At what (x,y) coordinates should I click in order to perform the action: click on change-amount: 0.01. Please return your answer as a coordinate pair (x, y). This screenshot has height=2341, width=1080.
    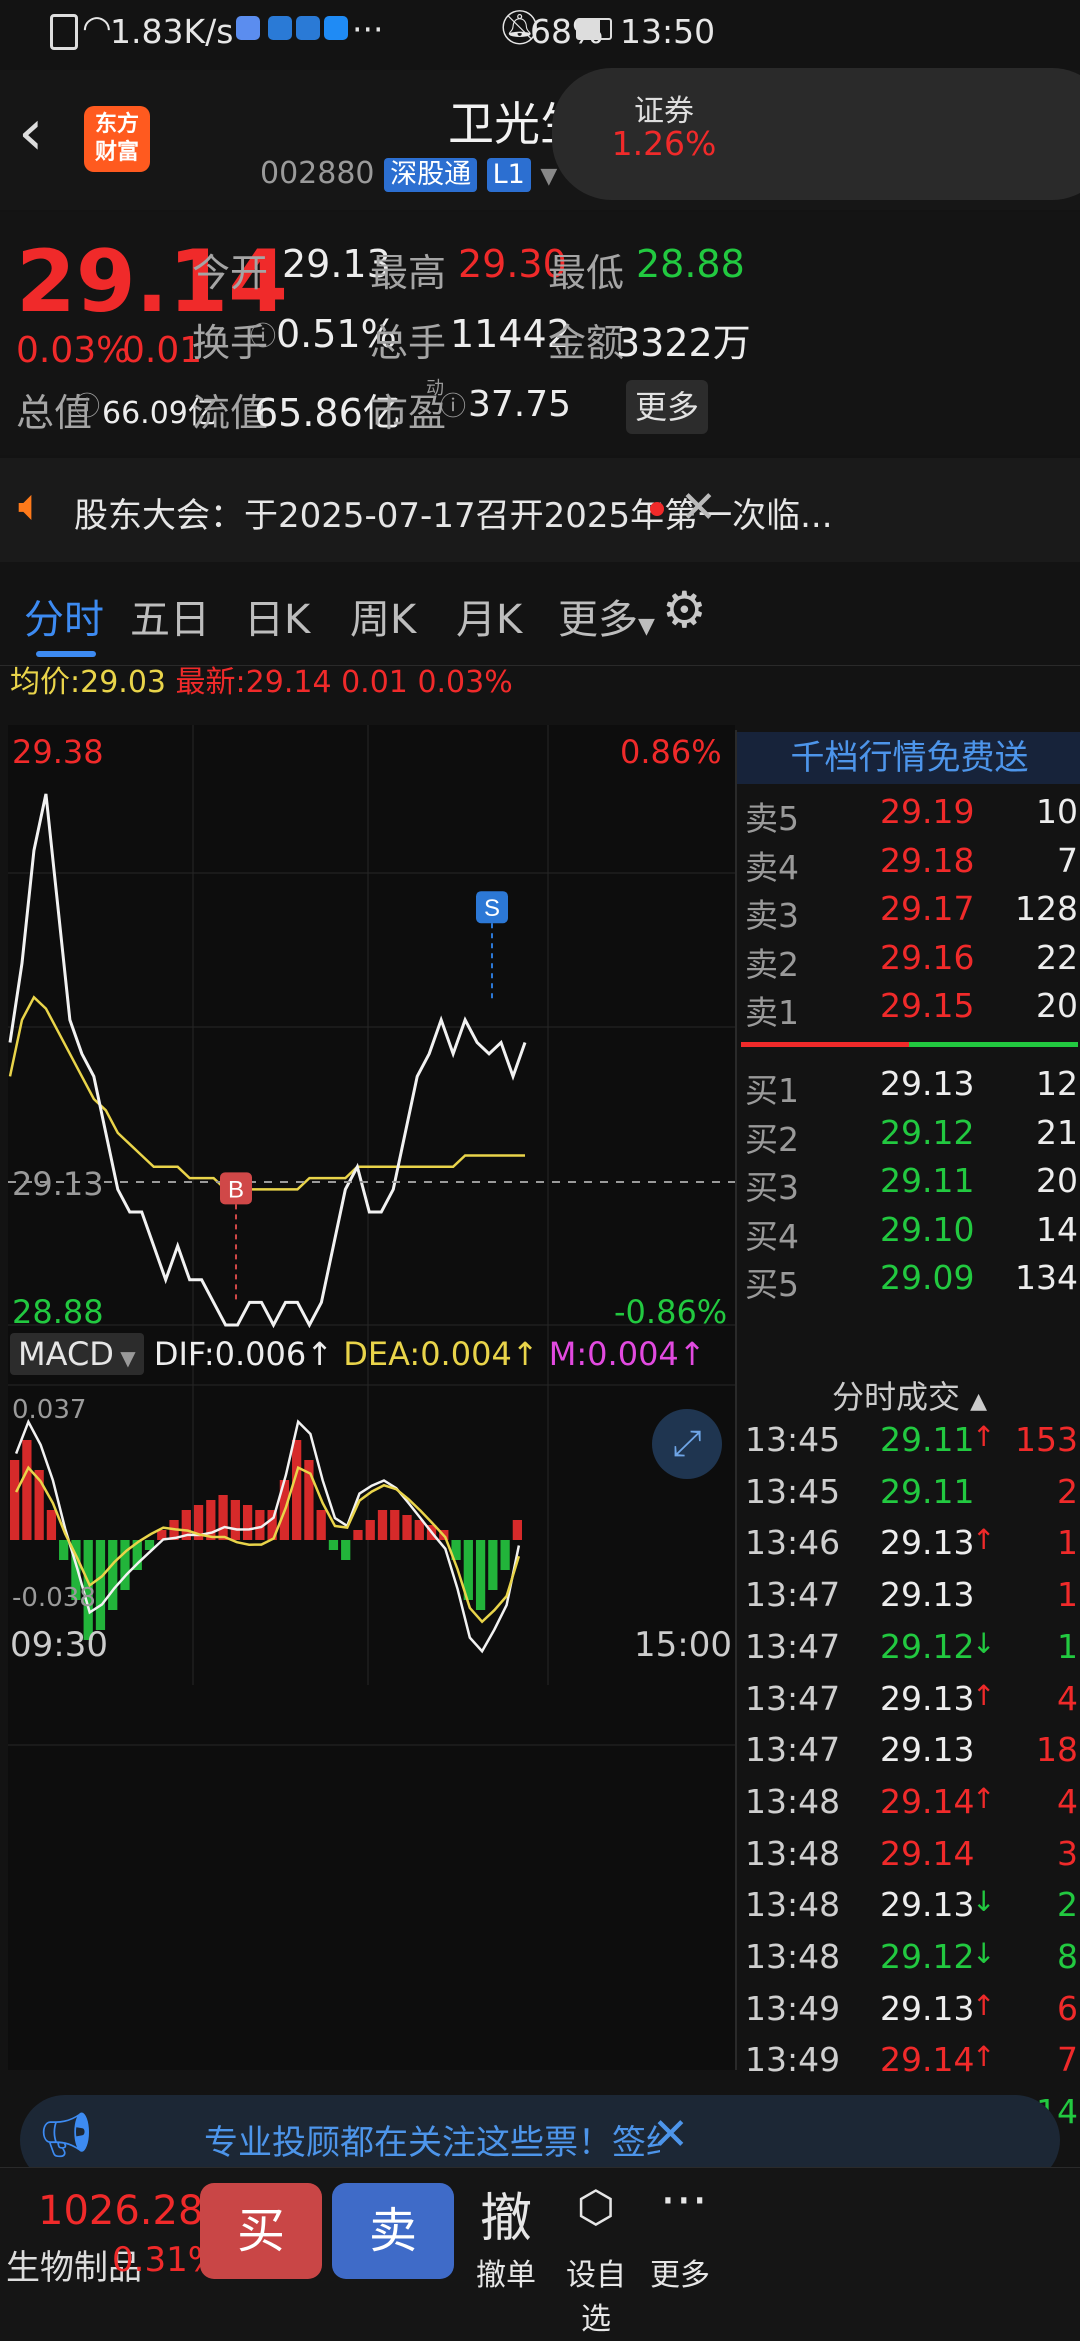
    Looking at the image, I should click on (162, 350).